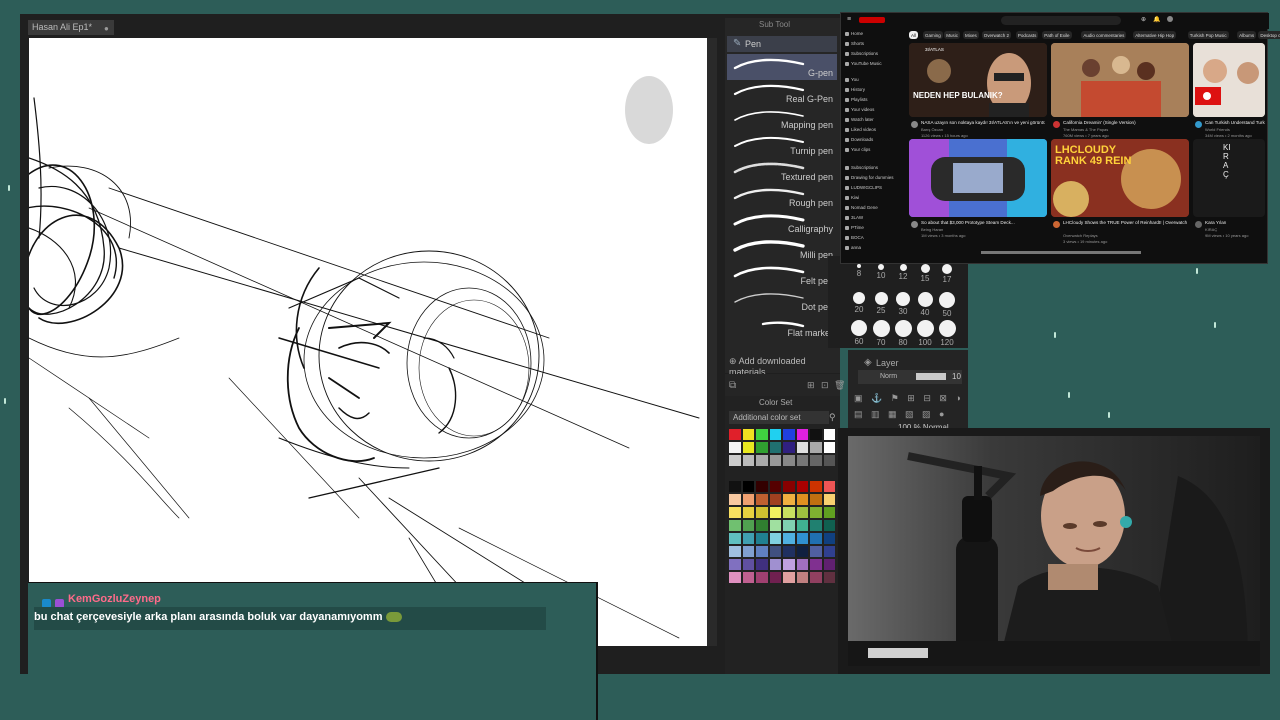  What do you see at coordinates (903, 304) in the screenshot?
I see `brush-size-option: 30` at bounding box center [903, 304].